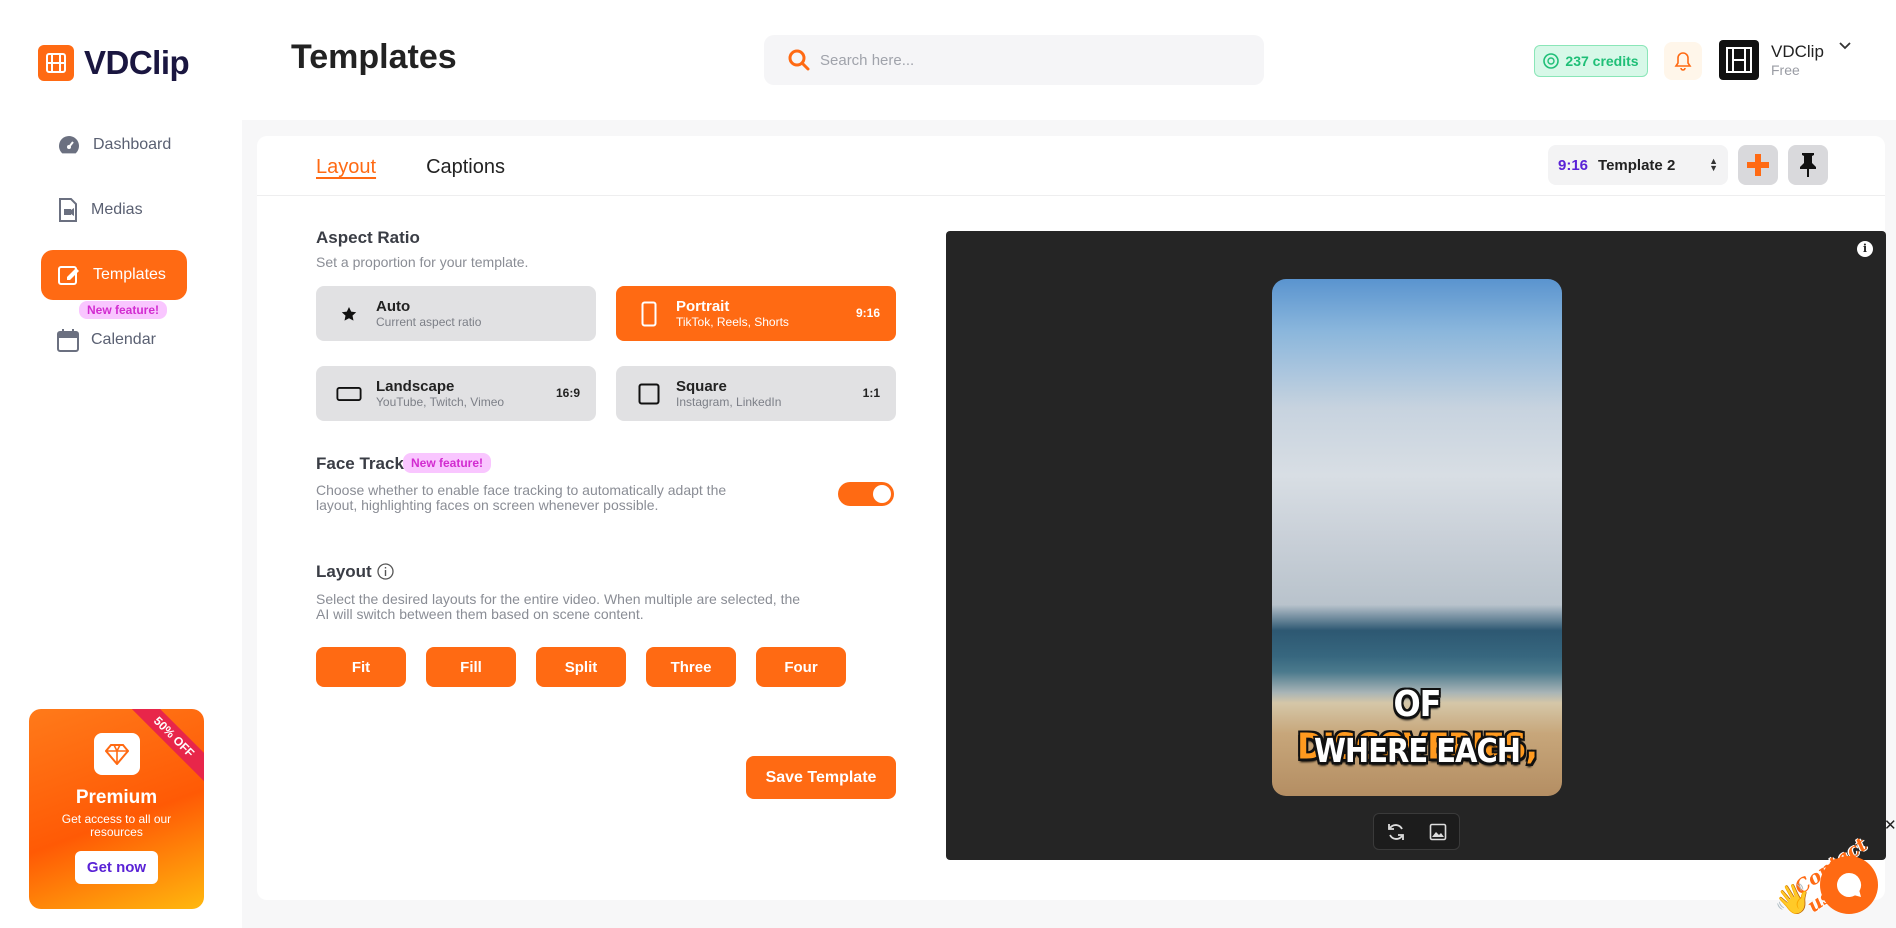  I want to click on toggle-knob, so click(882, 494).